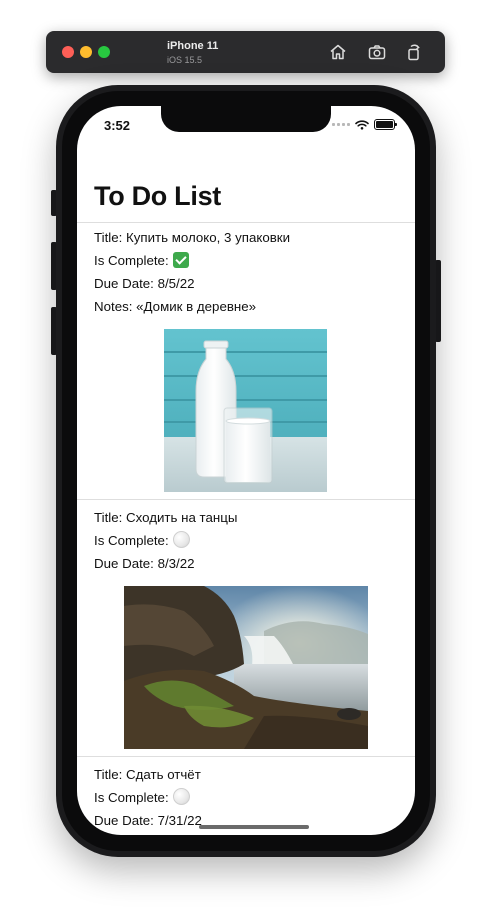 This screenshot has width=491, height=920. Describe the element at coordinates (117, 125) in the screenshot. I see `status-time: 3:52` at that location.